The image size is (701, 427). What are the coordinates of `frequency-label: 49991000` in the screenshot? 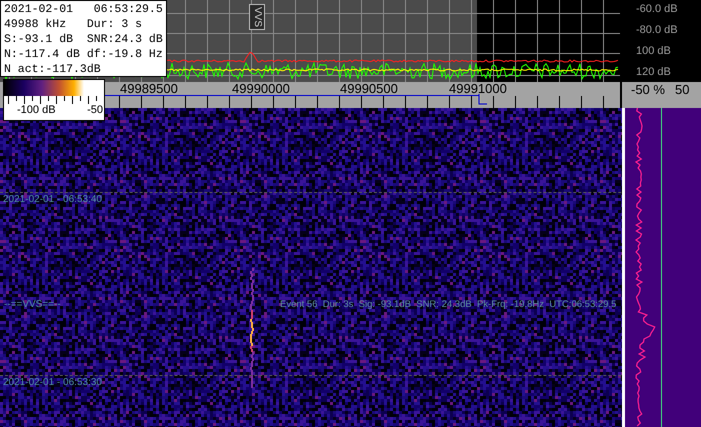 It's located at (478, 88).